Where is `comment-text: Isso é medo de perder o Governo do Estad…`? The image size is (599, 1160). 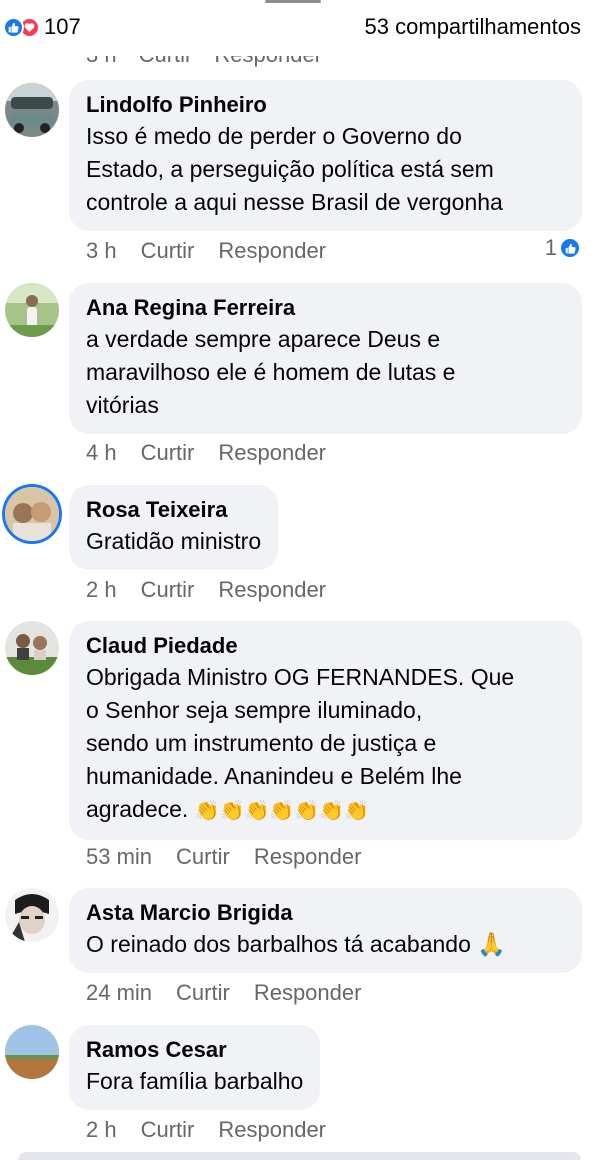
comment-text: Isso é medo de perder o Governo do Estad… is located at coordinates (294, 169).